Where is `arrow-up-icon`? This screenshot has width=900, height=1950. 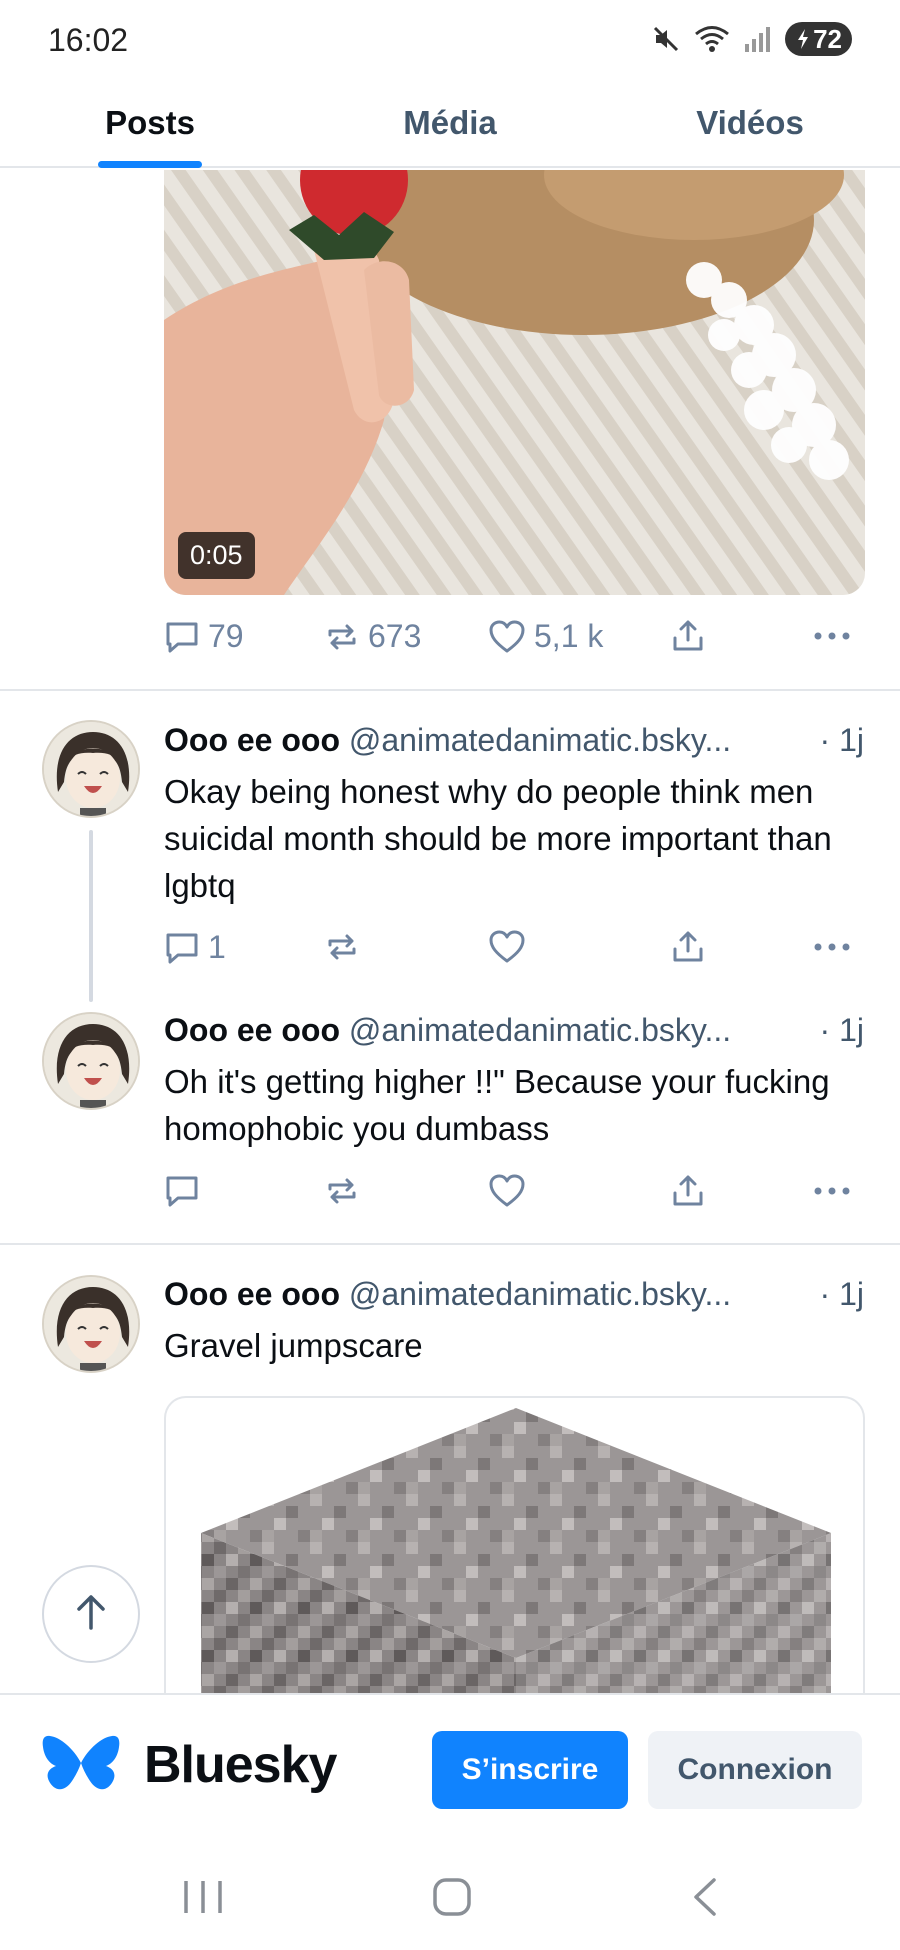 arrow-up-icon is located at coordinates (91, 1614).